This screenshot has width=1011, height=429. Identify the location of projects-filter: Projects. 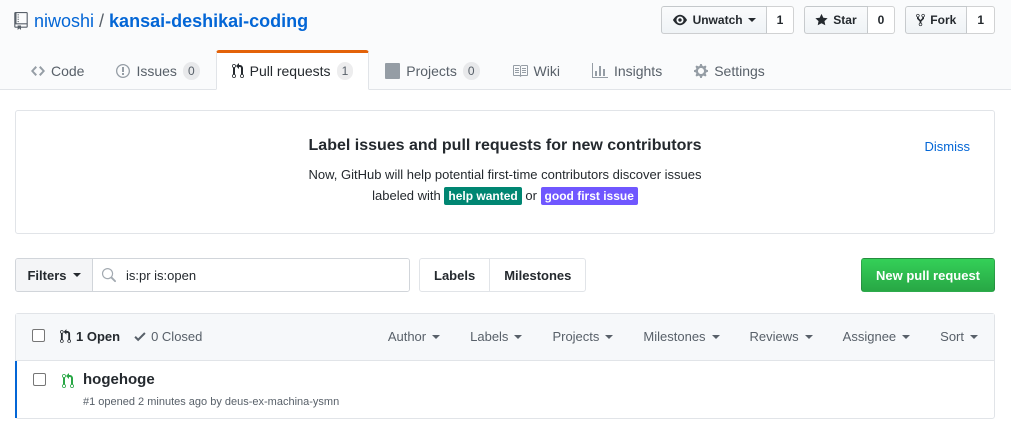
(583, 336).